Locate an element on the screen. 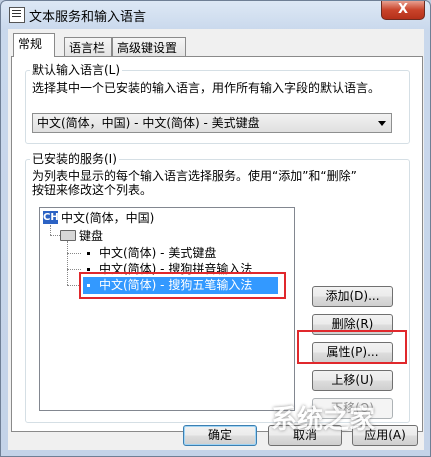 The height and width of the screenshot is (457, 431). move-up-button: 上移(U) is located at coordinates (352, 380).